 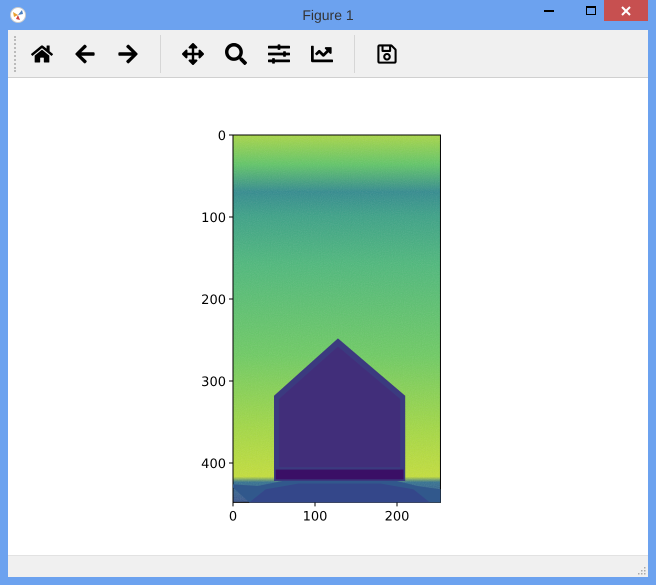 What do you see at coordinates (213, 382) in the screenshot?
I see `tick-label: 300` at bounding box center [213, 382].